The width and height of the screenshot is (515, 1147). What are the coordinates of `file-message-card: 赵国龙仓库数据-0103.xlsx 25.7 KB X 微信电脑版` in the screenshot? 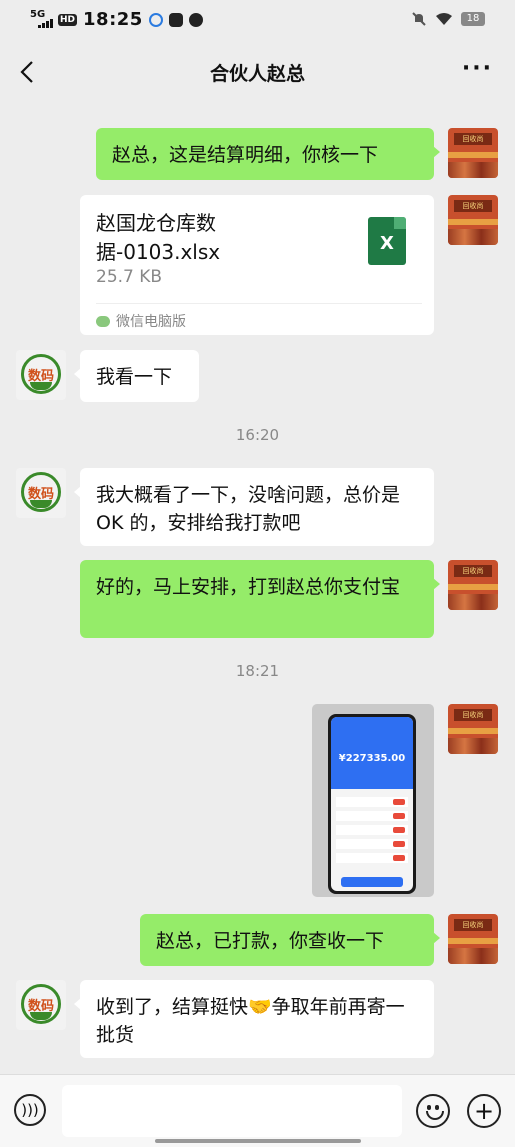 It's located at (257, 265).